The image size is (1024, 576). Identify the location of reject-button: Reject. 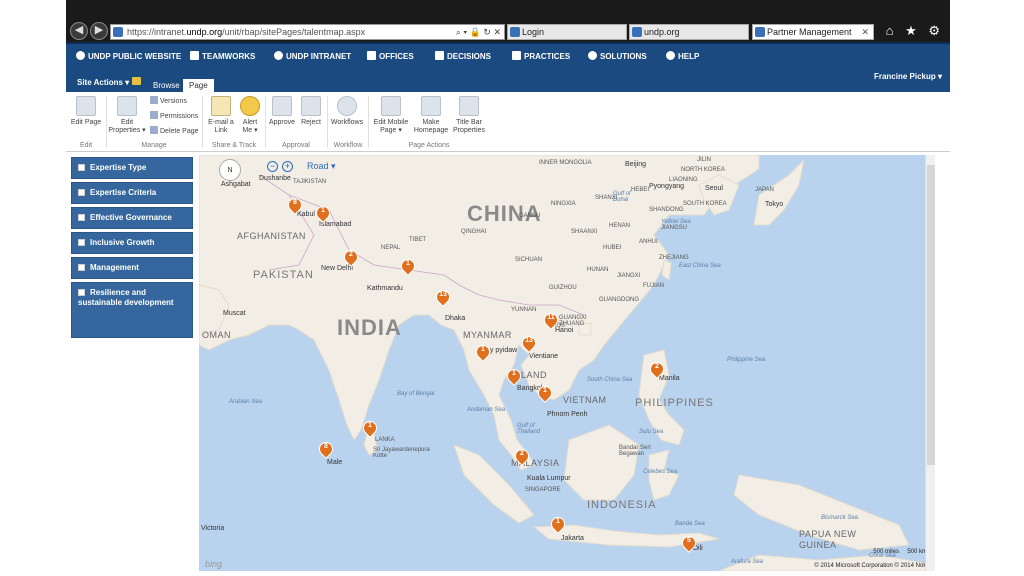
(311, 111).